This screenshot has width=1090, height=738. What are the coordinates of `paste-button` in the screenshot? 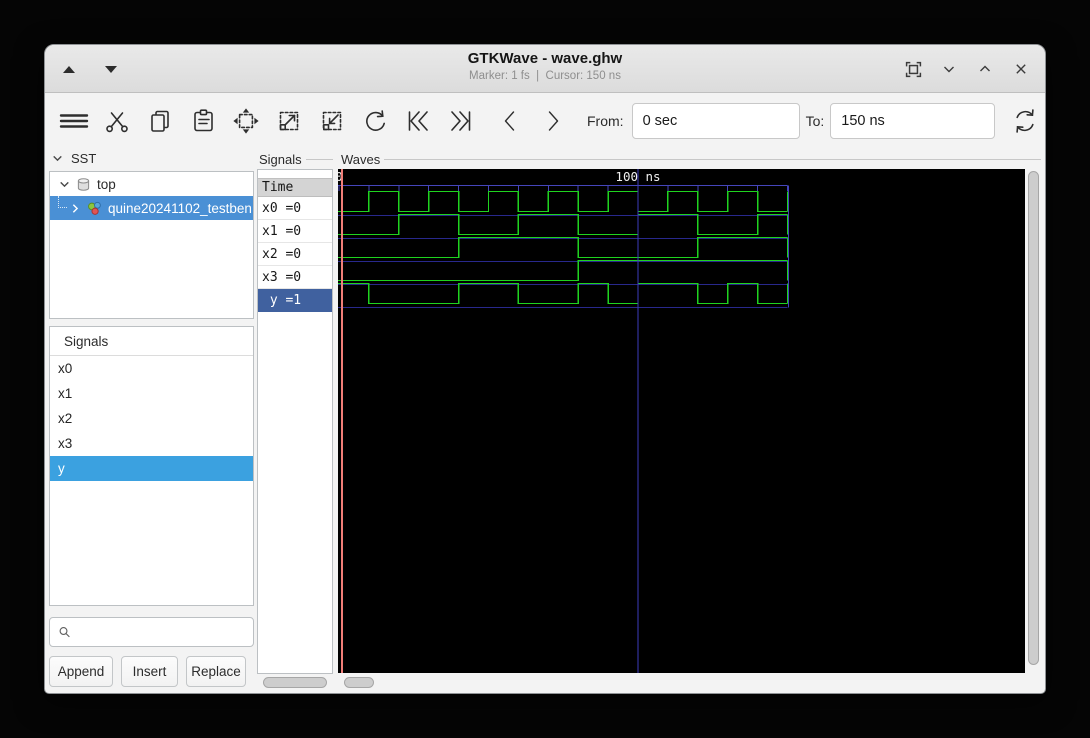 It's located at (203, 121).